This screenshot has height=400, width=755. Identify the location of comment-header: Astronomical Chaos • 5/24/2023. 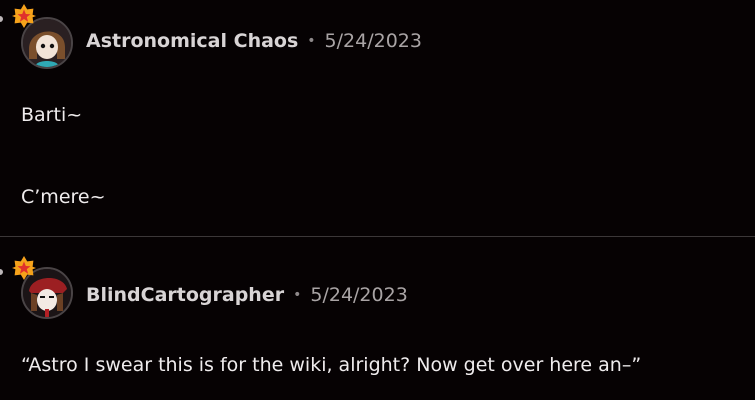
(254, 41).